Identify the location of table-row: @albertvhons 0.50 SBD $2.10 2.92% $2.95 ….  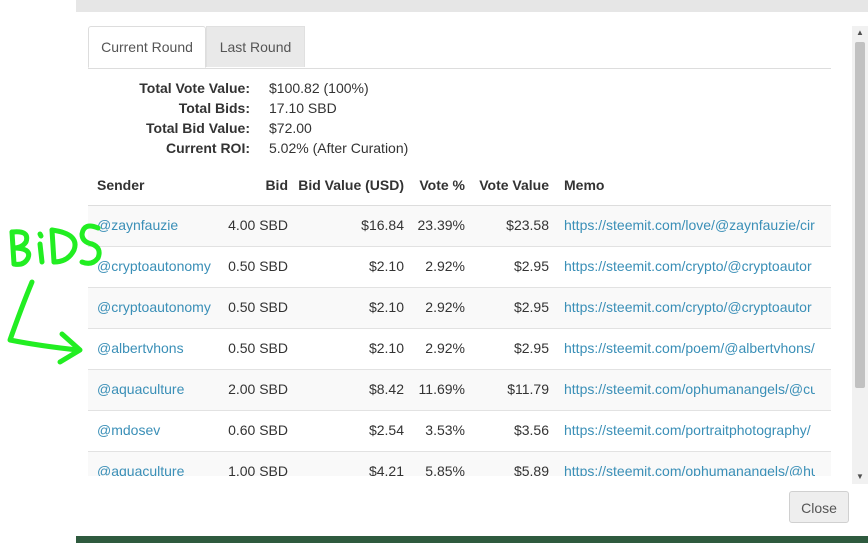
(459, 349).